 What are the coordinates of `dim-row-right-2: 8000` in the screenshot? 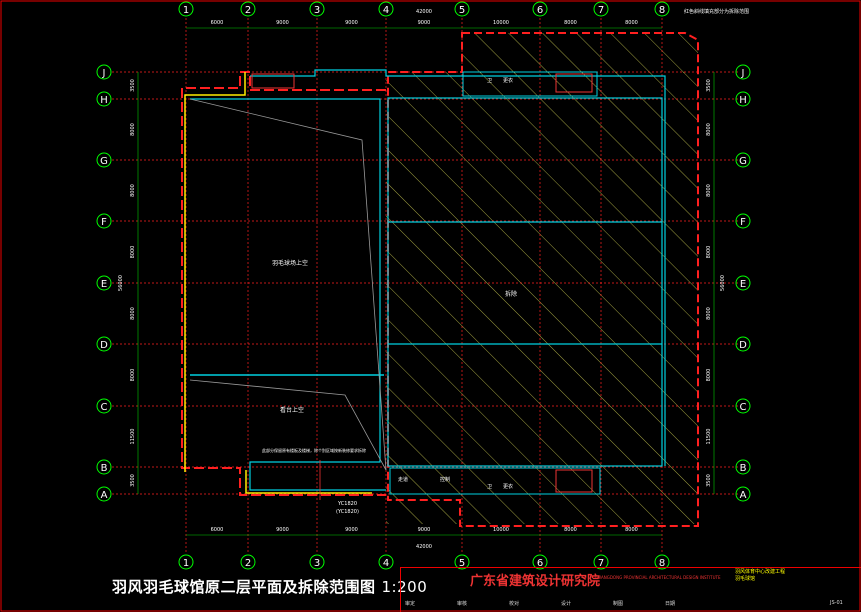 It's located at (709, 190).